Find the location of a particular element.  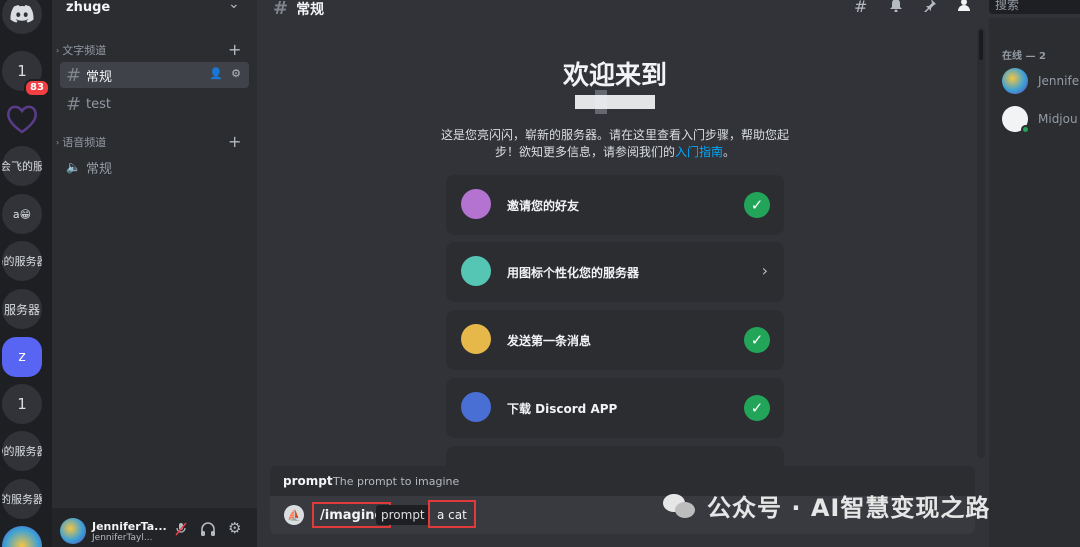

option-description: The prompt to imagine is located at coordinates (396, 481).